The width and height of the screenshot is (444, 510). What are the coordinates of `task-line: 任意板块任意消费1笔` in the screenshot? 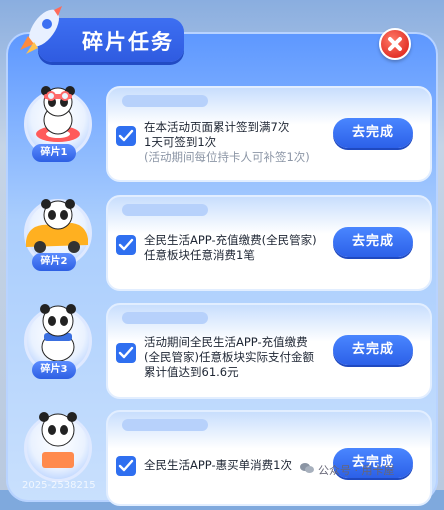 It's located at (199, 255).